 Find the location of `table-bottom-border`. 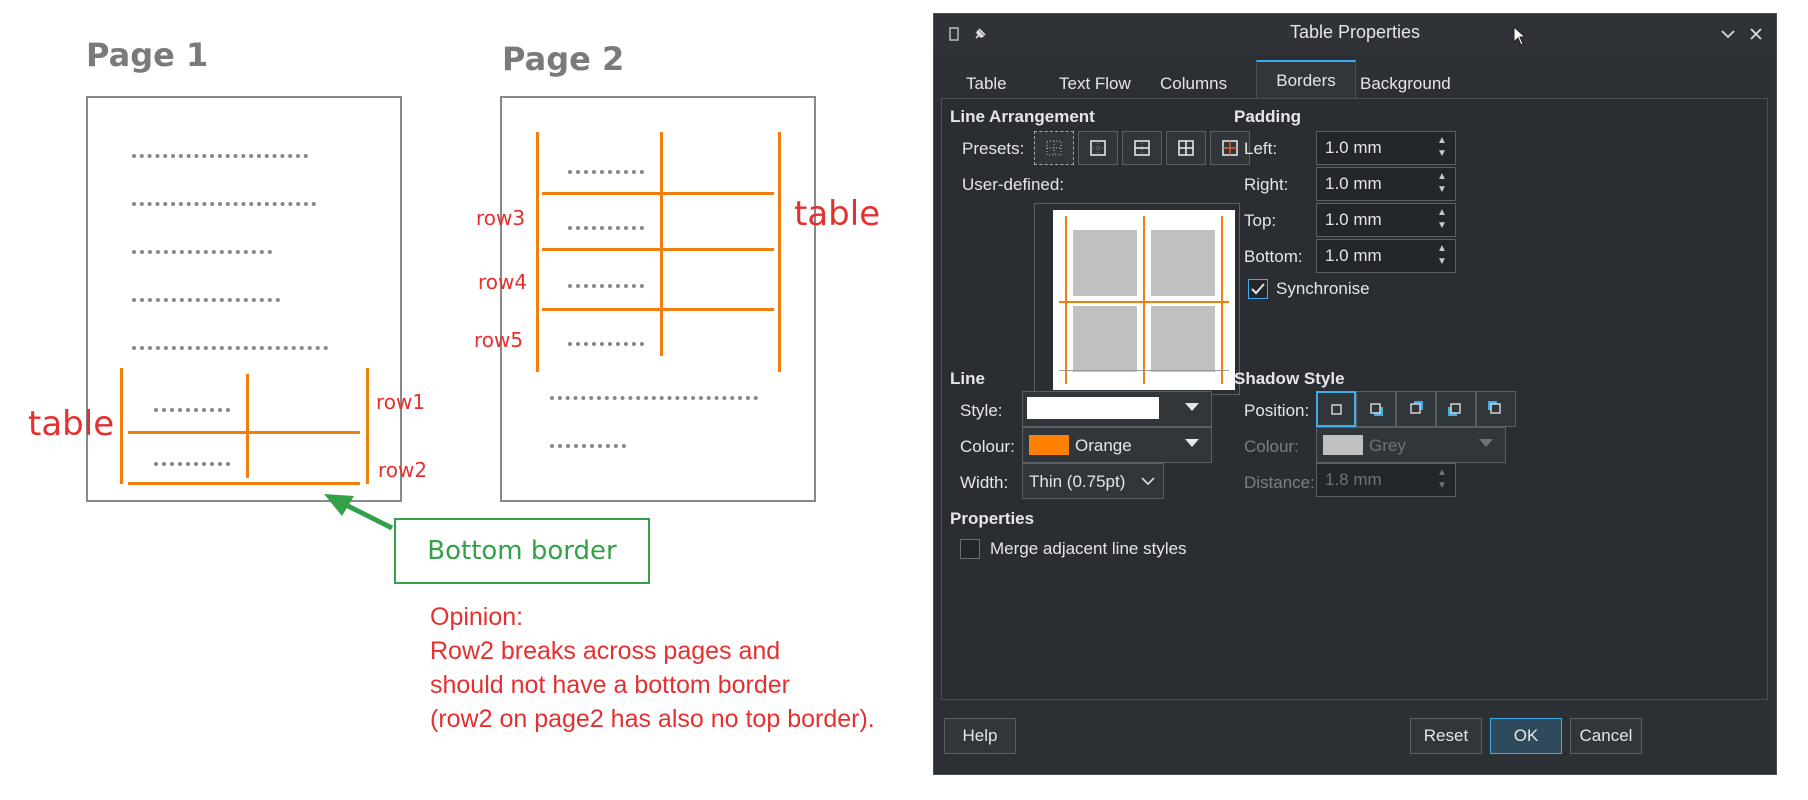

table-bottom-border is located at coordinates (244, 483).